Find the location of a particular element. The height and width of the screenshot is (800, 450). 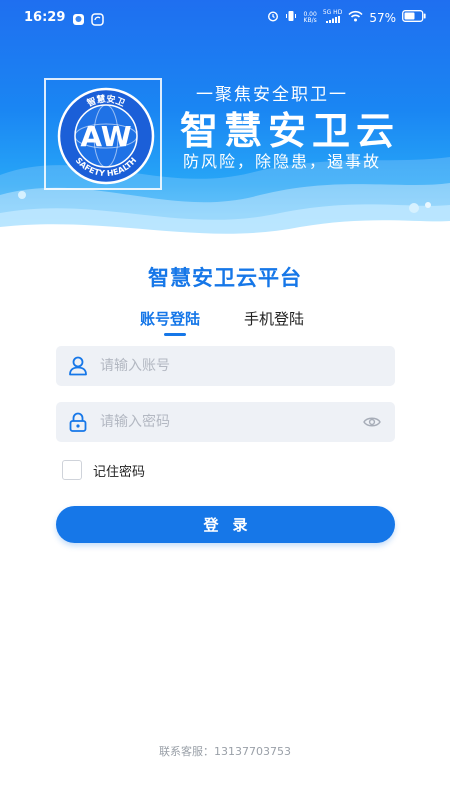

tab-phone-login: 手机登陆 is located at coordinates (274, 318).